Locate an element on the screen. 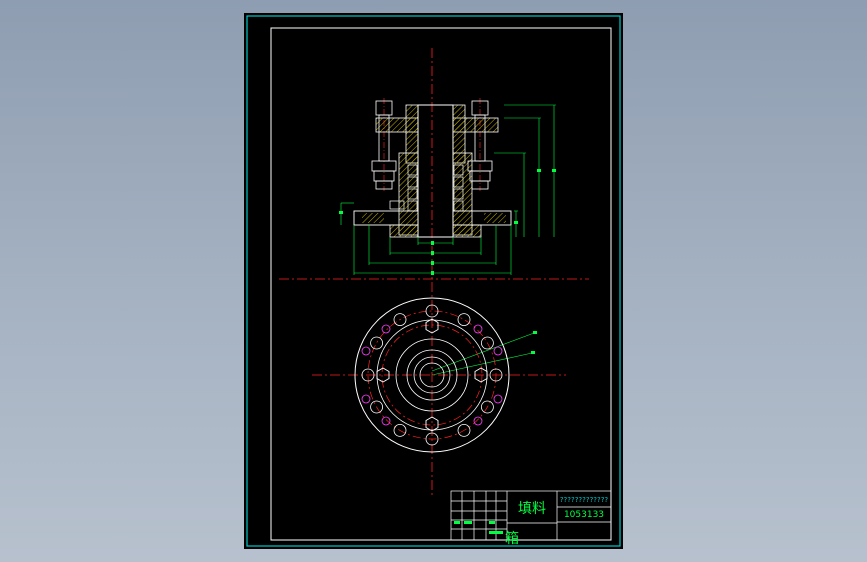 This screenshot has width=867, height=562. dimension-ticks is located at coordinates (447, 261).